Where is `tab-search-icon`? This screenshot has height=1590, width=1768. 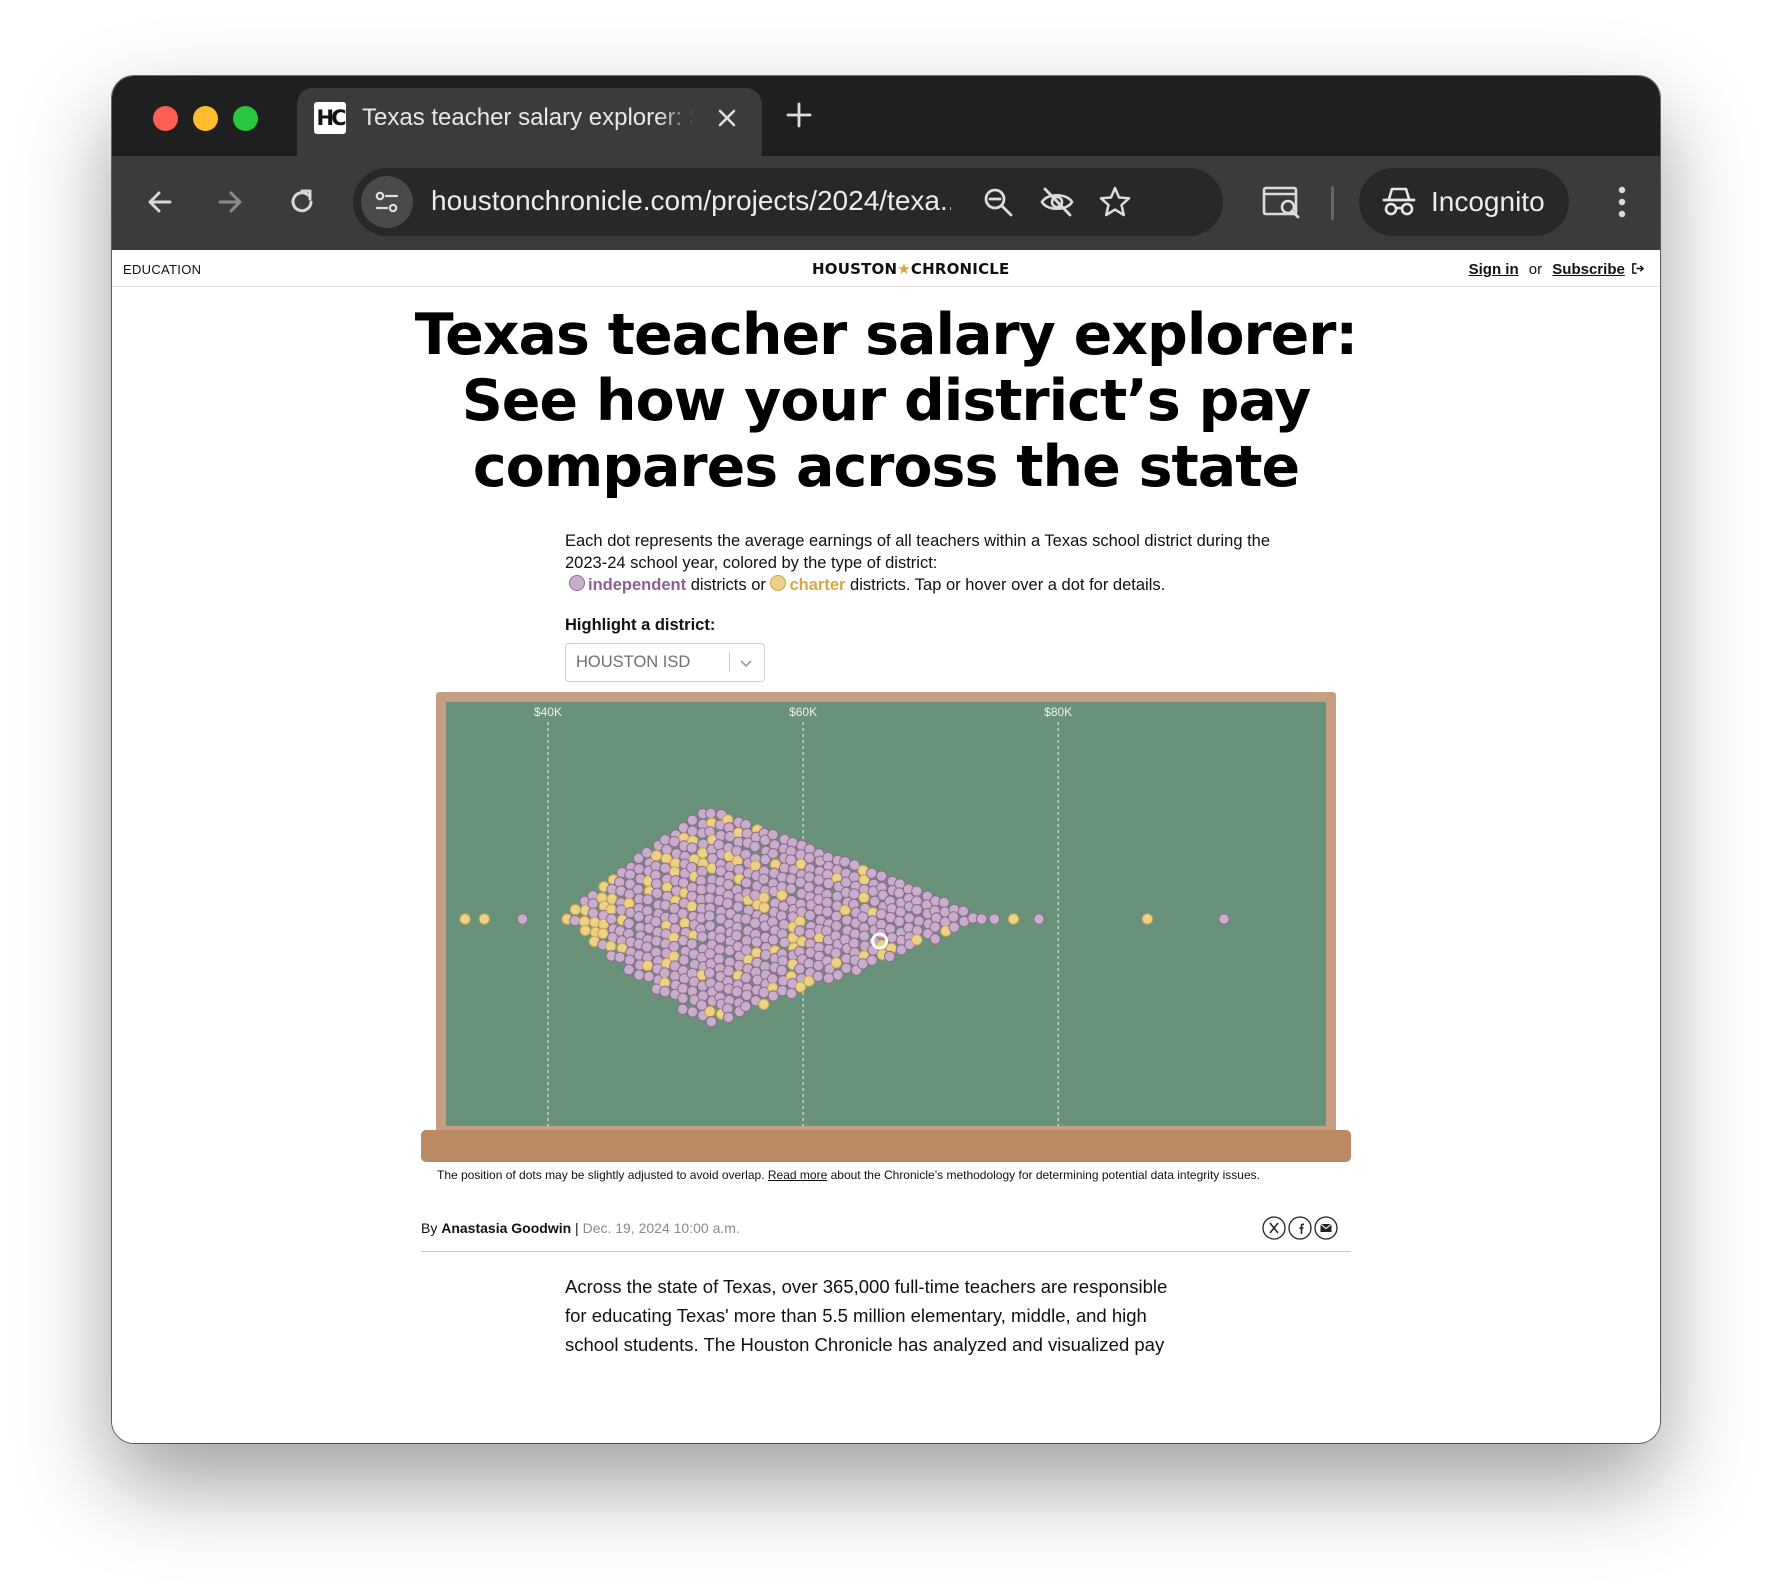 tab-search-icon is located at coordinates (1282, 202).